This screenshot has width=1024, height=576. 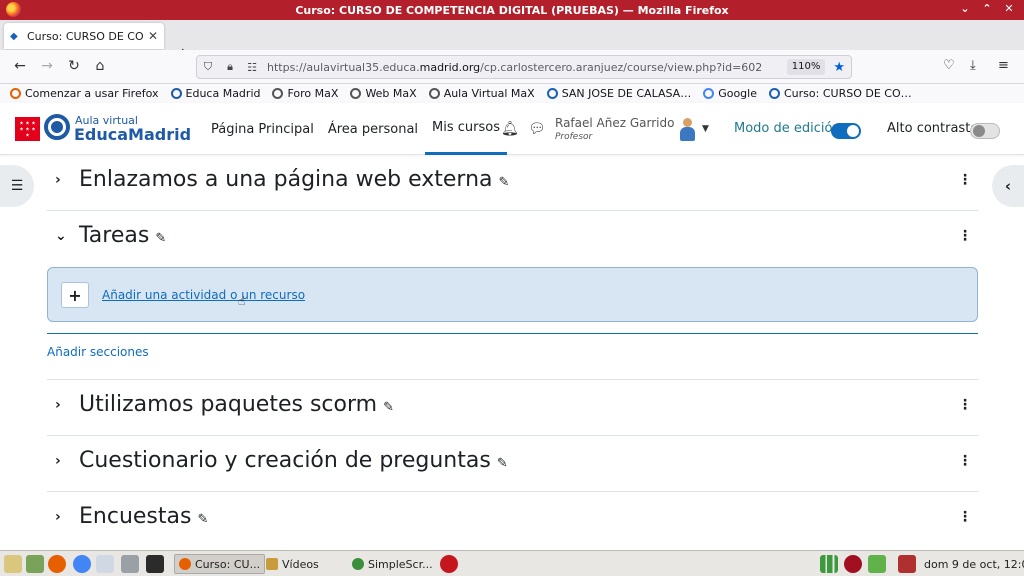 What do you see at coordinates (114, 235) in the screenshot?
I see `section-title: Tareas` at bounding box center [114, 235].